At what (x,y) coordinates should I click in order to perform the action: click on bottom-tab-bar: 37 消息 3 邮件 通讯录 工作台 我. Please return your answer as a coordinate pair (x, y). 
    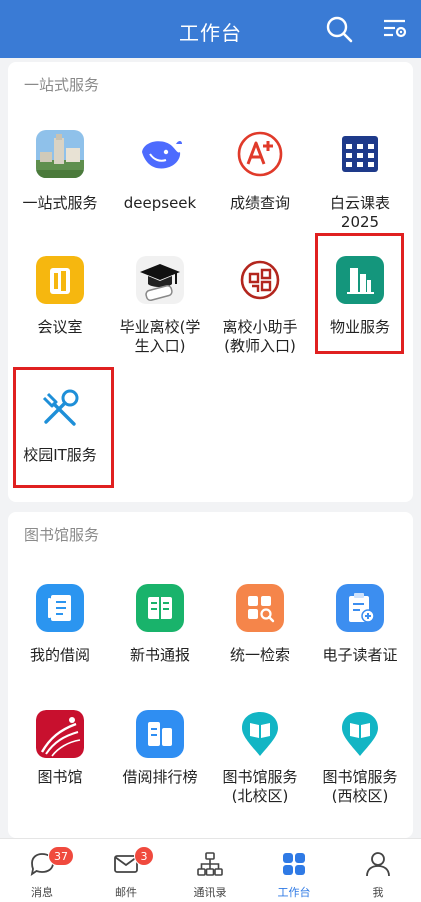
    Looking at the image, I should click on (210, 870).